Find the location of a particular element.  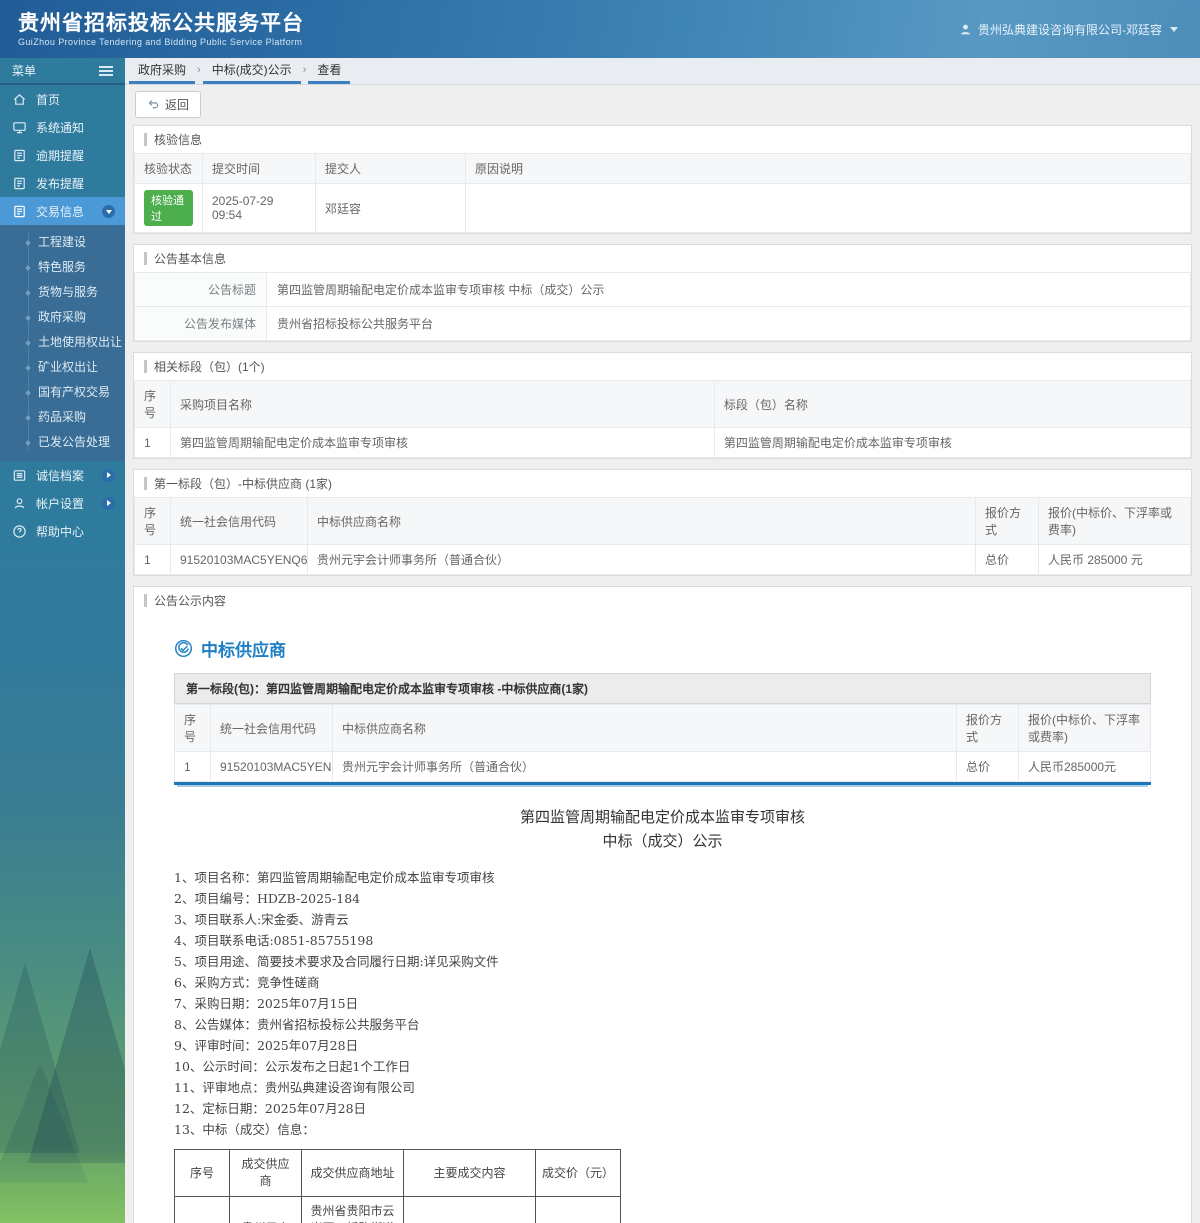

submenu-item-special-services: 特色服务 is located at coordinates (62, 267).